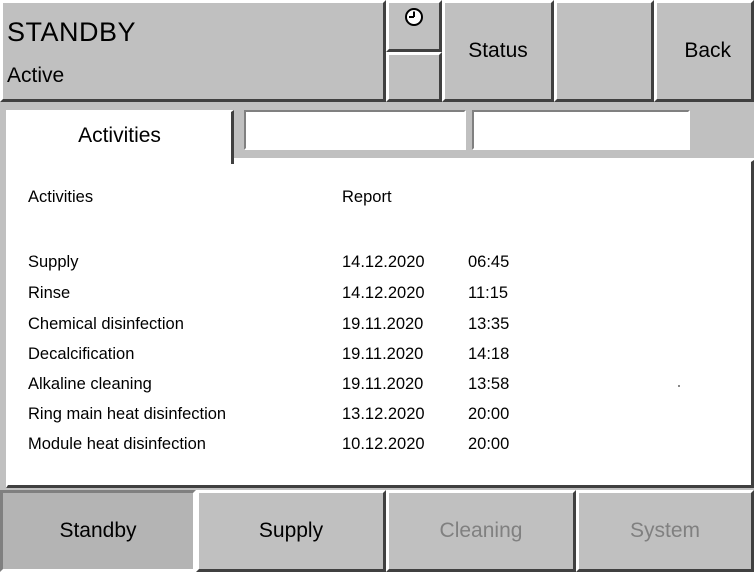  What do you see at coordinates (117, 444) in the screenshot?
I see `row-activity: Module heat disinfection` at bounding box center [117, 444].